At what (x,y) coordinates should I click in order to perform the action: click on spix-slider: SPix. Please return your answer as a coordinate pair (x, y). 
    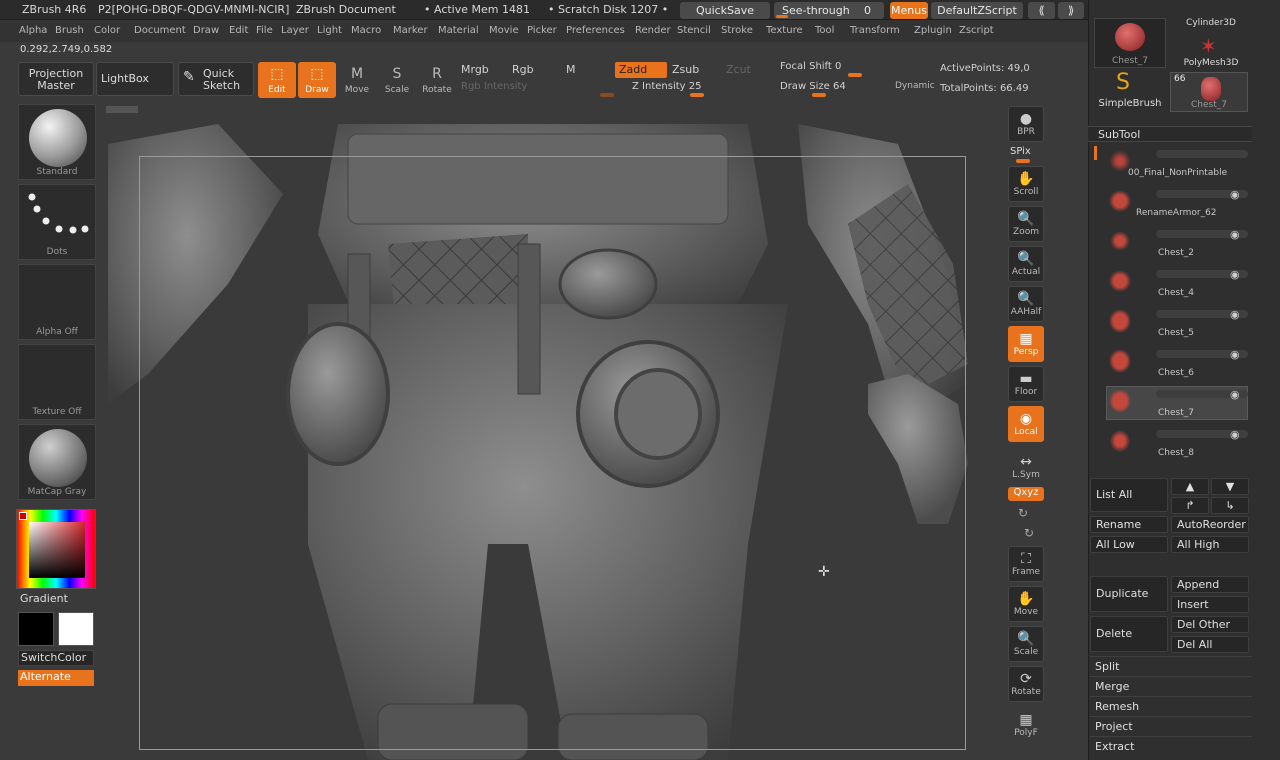
    Looking at the image, I should click on (1020, 151).